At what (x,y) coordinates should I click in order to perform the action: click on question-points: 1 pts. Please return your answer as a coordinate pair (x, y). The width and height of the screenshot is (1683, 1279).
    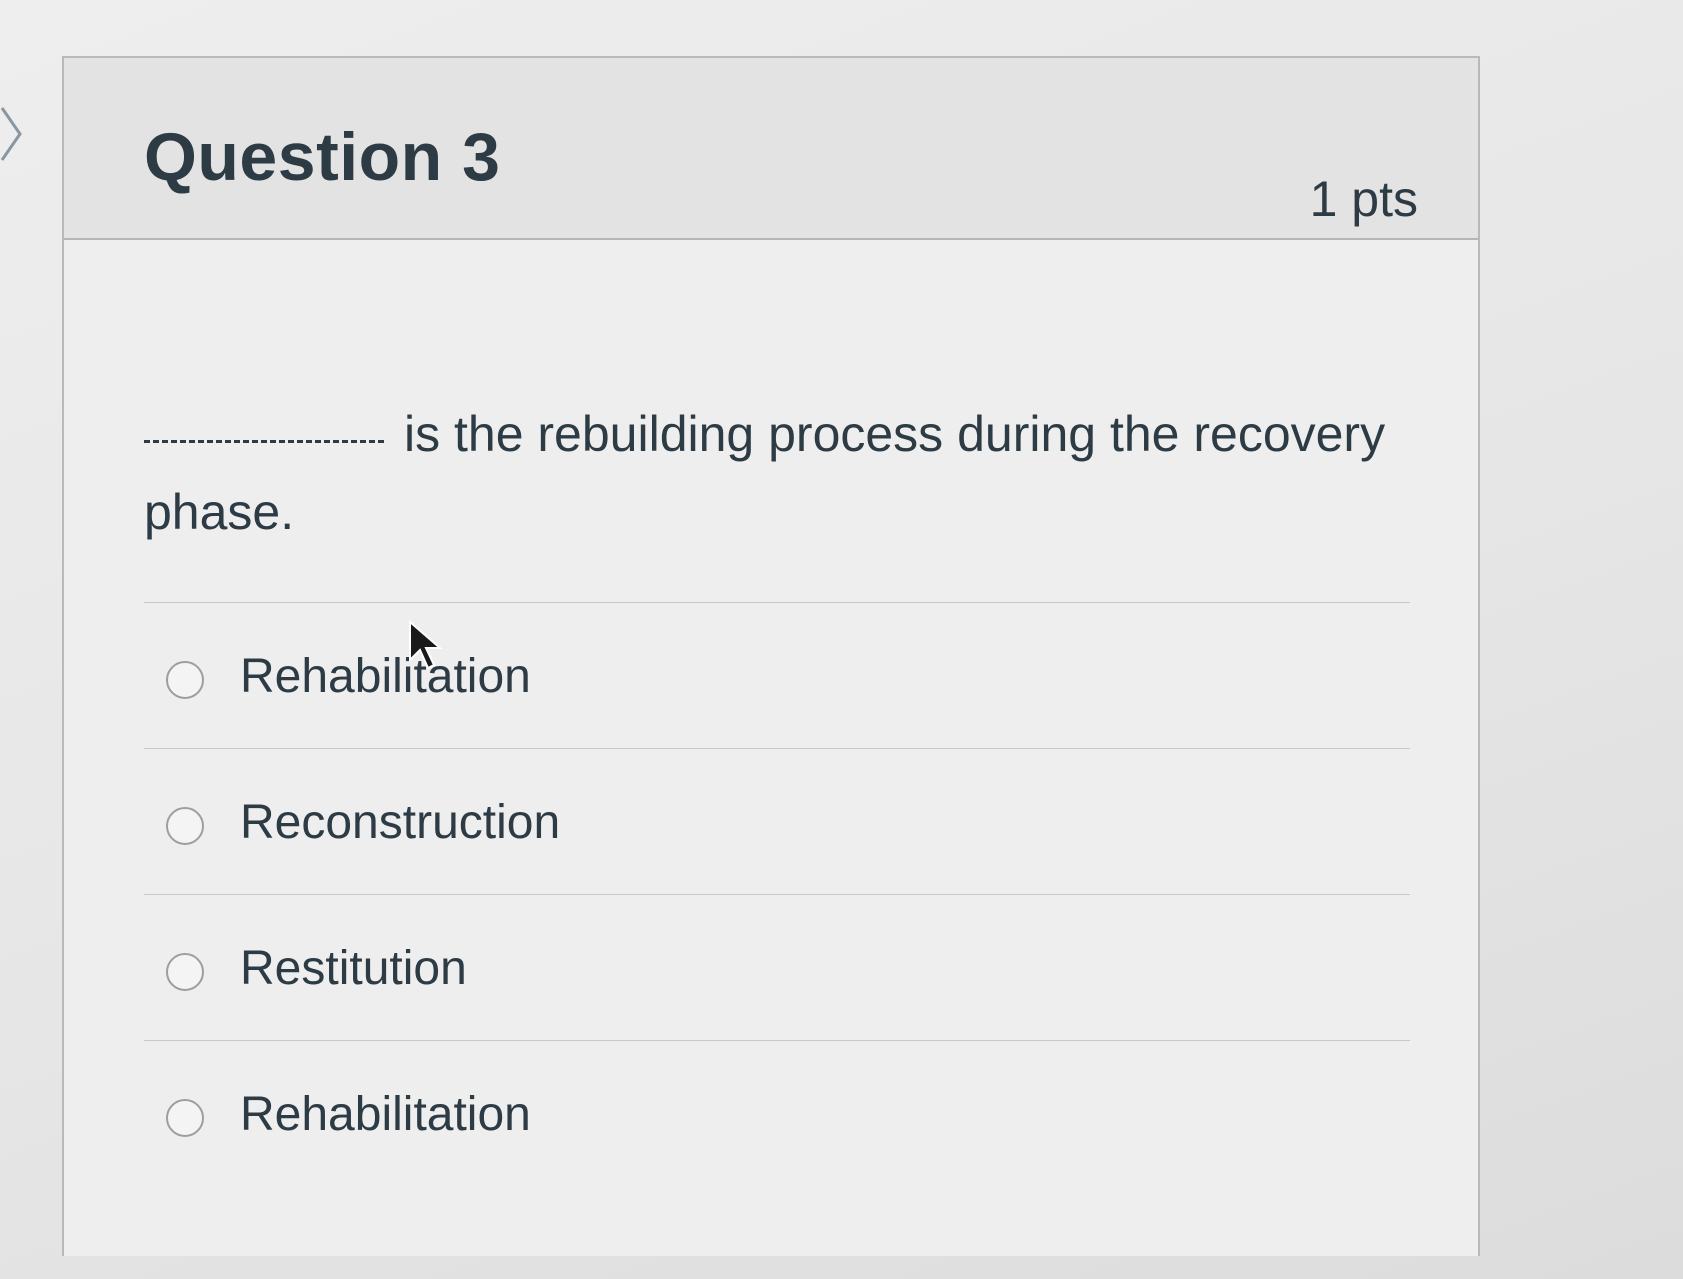
    Looking at the image, I should click on (1363, 199).